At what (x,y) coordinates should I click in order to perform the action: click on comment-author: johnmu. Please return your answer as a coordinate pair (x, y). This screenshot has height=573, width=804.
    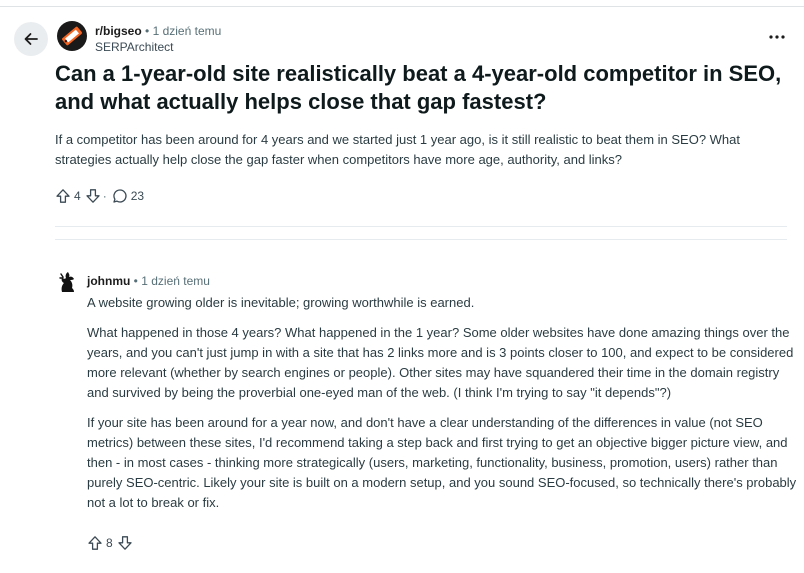
    Looking at the image, I should click on (108, 281).